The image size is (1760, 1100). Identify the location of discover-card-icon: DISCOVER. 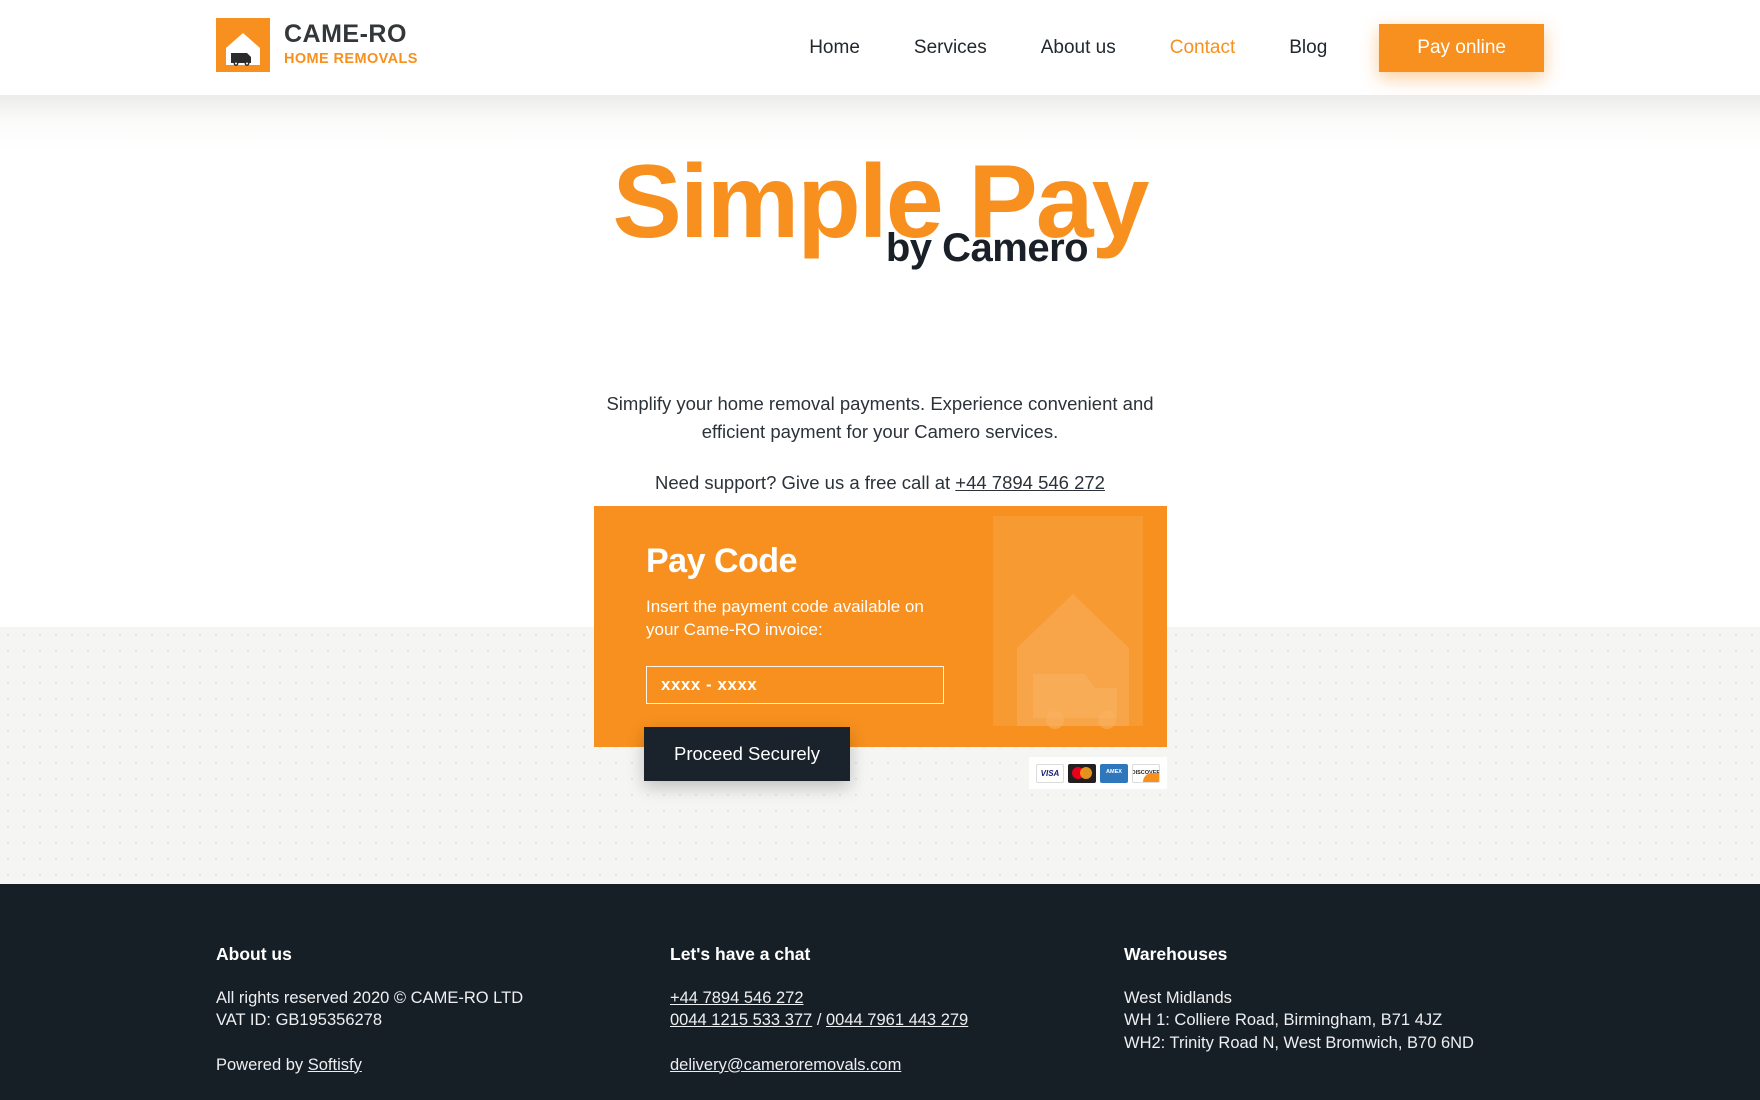
(1146, 773).